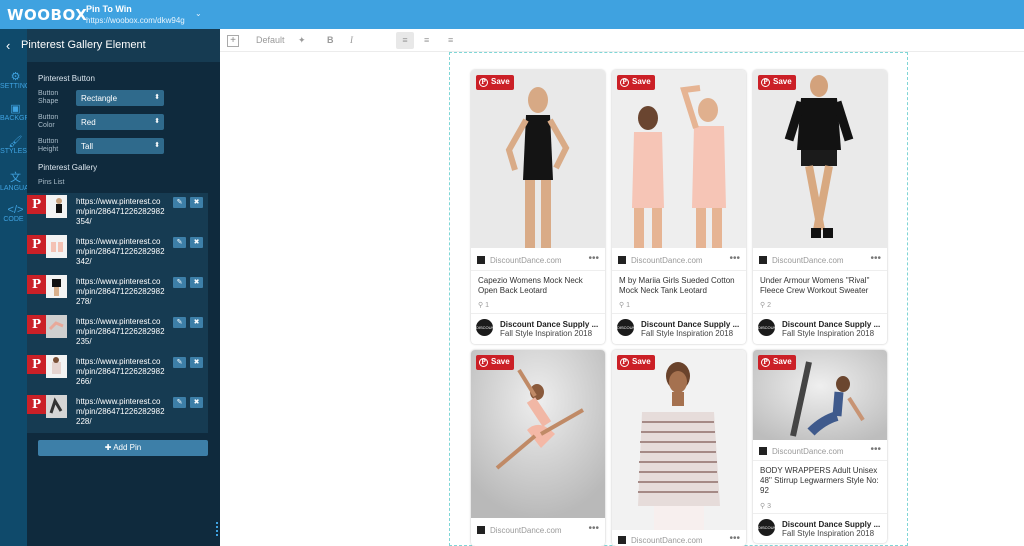 Image resolution: width=1024 pixels, height=546 pixels. I want to click on pinterest-gallery-heading: Pinterest Gallery, so click(68, 167).